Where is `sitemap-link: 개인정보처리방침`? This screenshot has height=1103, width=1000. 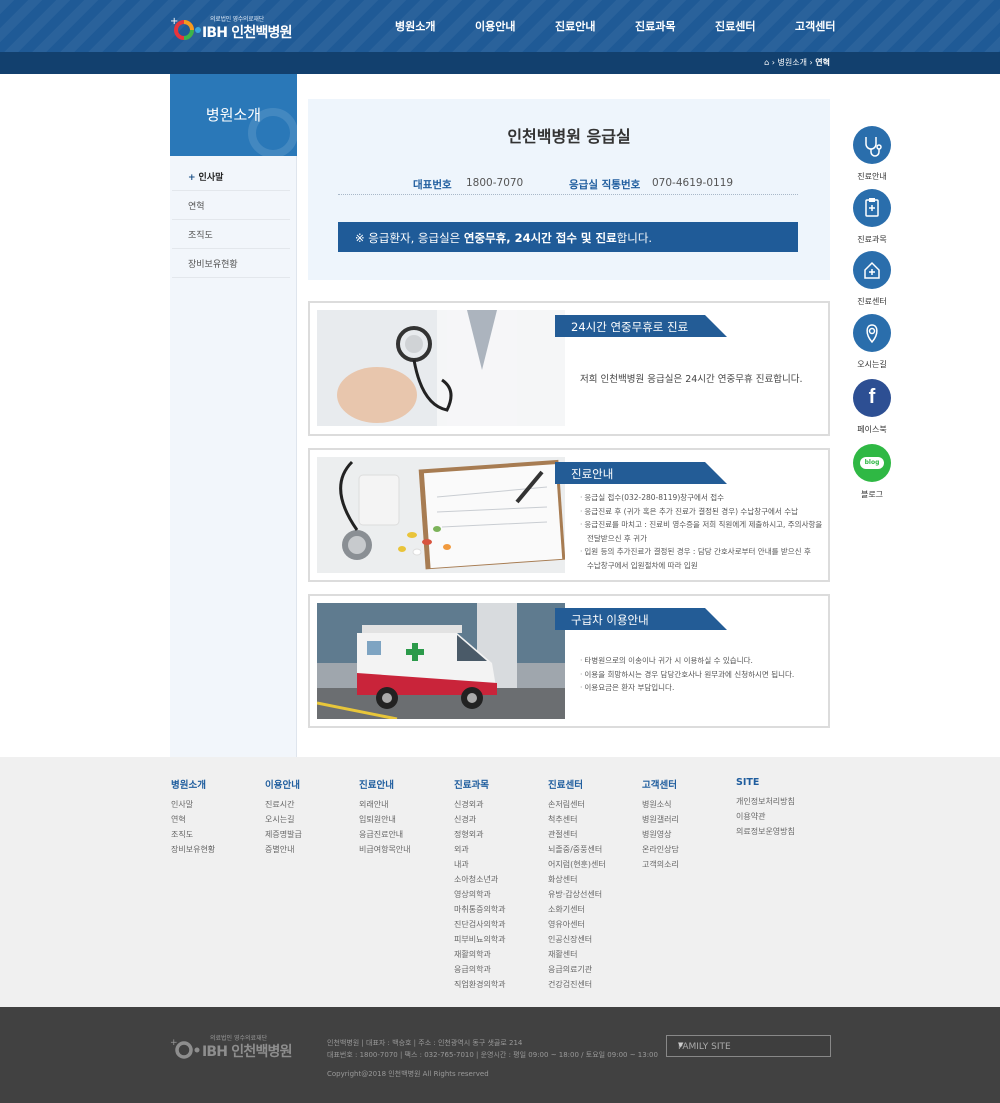 sitemap-link: 개인정보처리방침 is located at coordinates (765, 801).